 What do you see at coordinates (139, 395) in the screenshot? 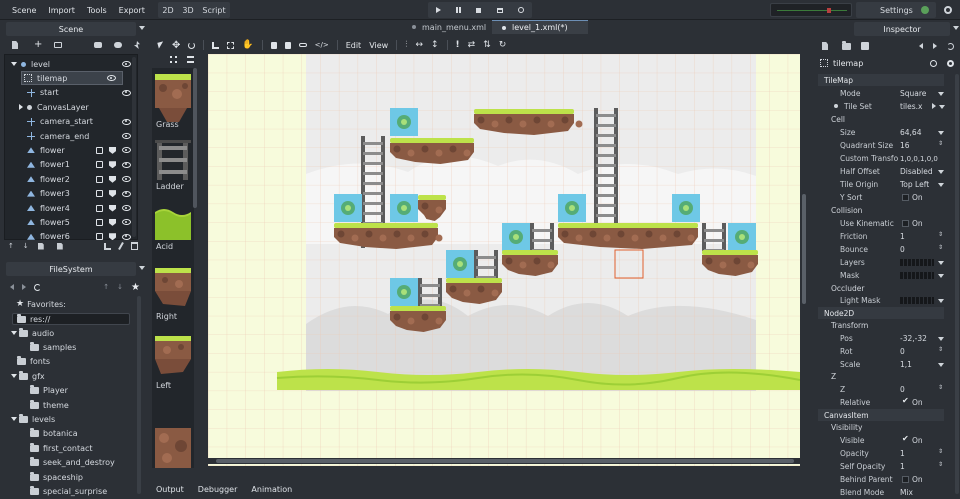
I see `filesystem-scrollbar` at bounding box center [139, 395].